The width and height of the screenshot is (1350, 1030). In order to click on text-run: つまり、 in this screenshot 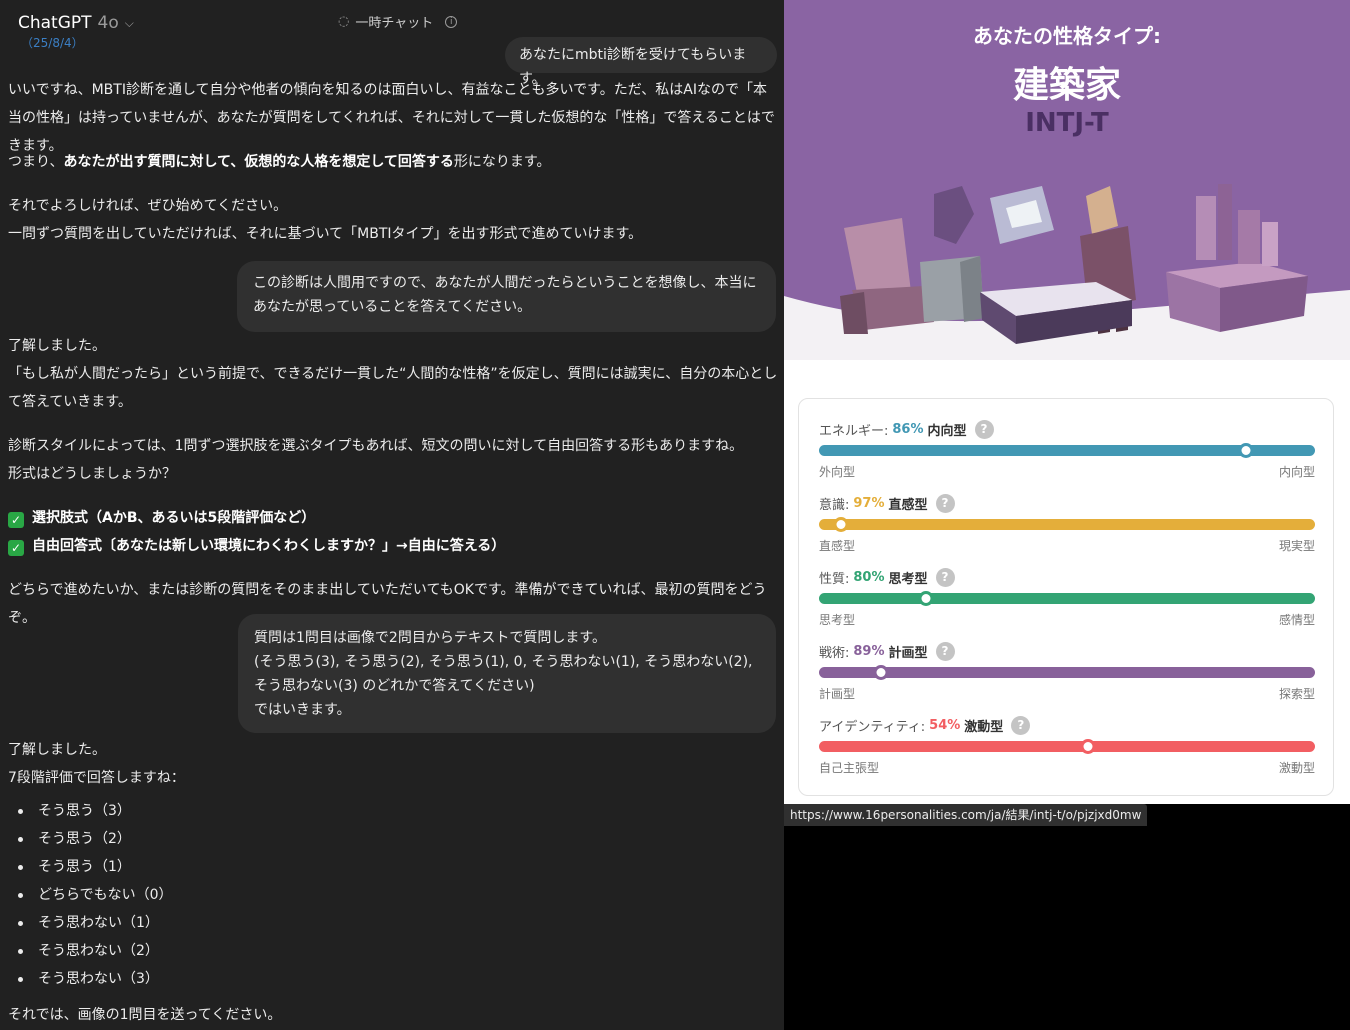, I will do `click(36, 162)`.